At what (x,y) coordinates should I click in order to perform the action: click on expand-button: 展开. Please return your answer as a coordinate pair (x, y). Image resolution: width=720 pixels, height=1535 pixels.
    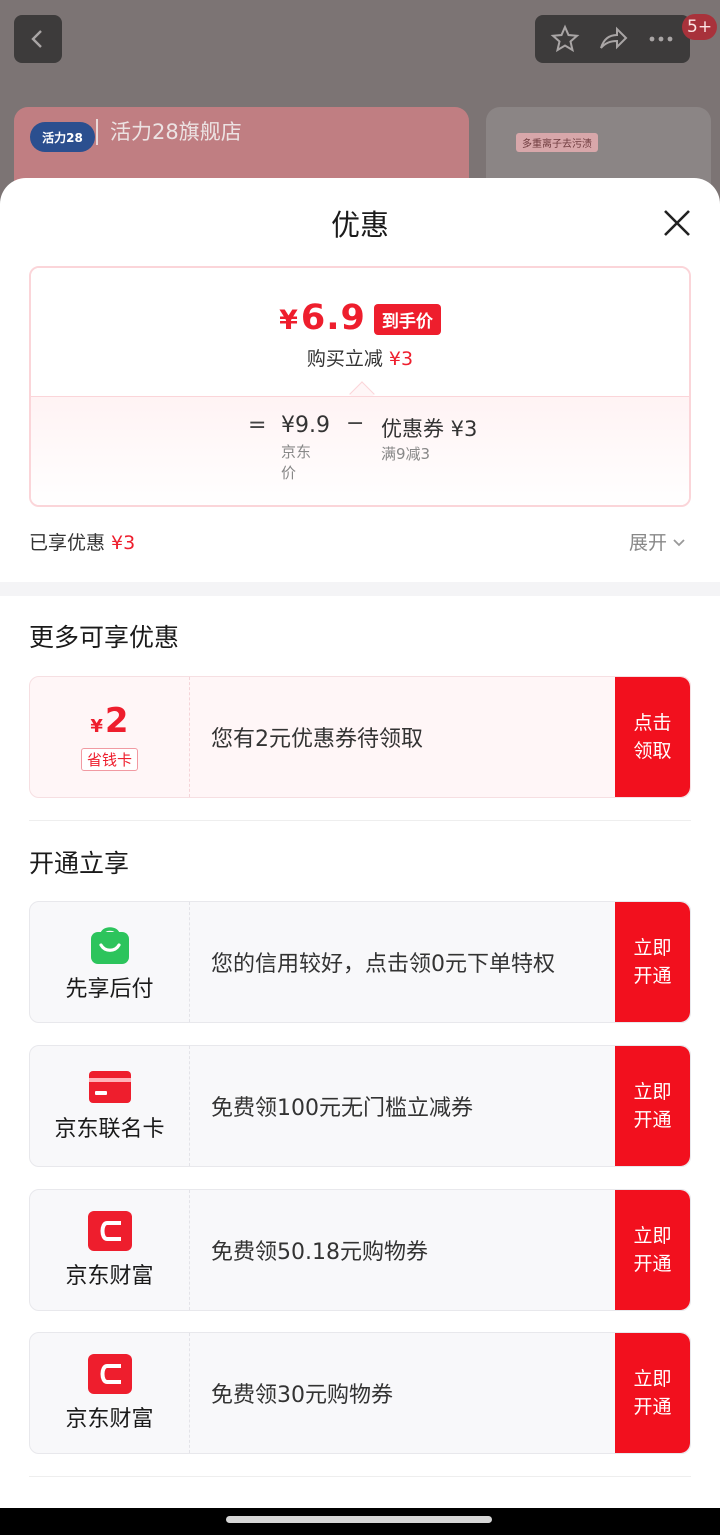
    Looking at the image, I should click on (658, 541).